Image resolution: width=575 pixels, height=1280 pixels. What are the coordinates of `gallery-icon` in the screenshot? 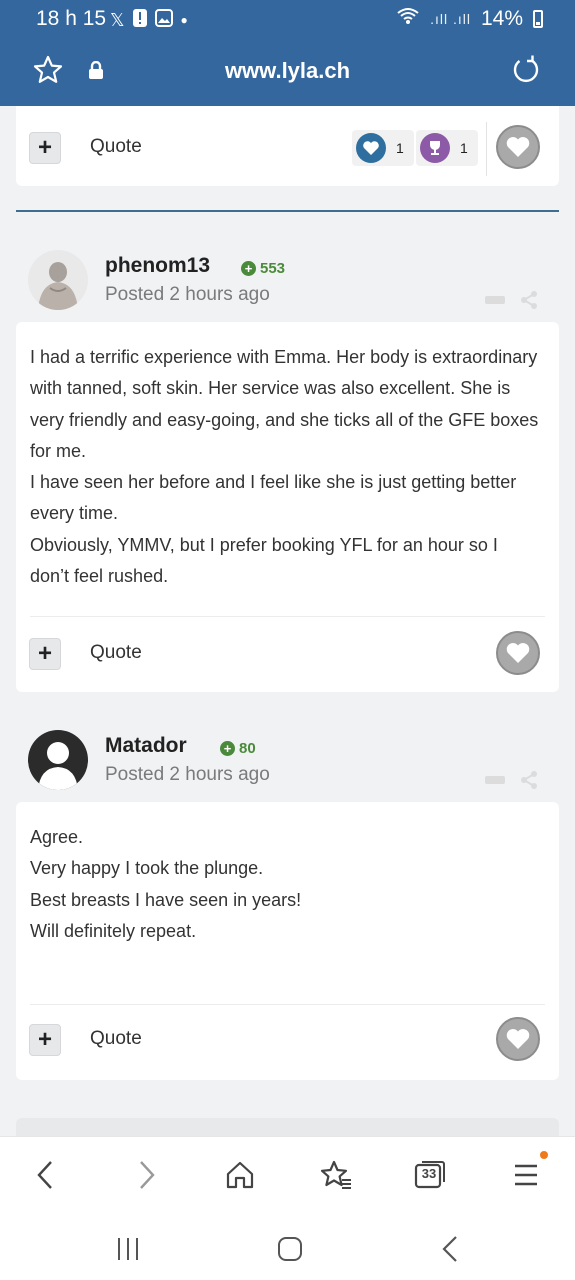 It's located at (163, 20).